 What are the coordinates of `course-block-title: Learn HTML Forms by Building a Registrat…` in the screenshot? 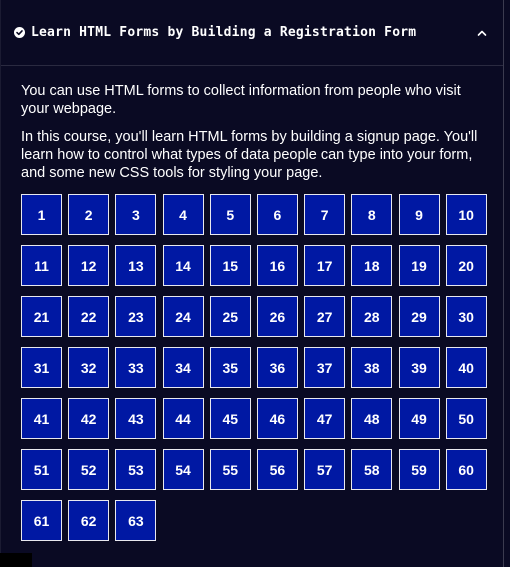 It's located at (224, 32).